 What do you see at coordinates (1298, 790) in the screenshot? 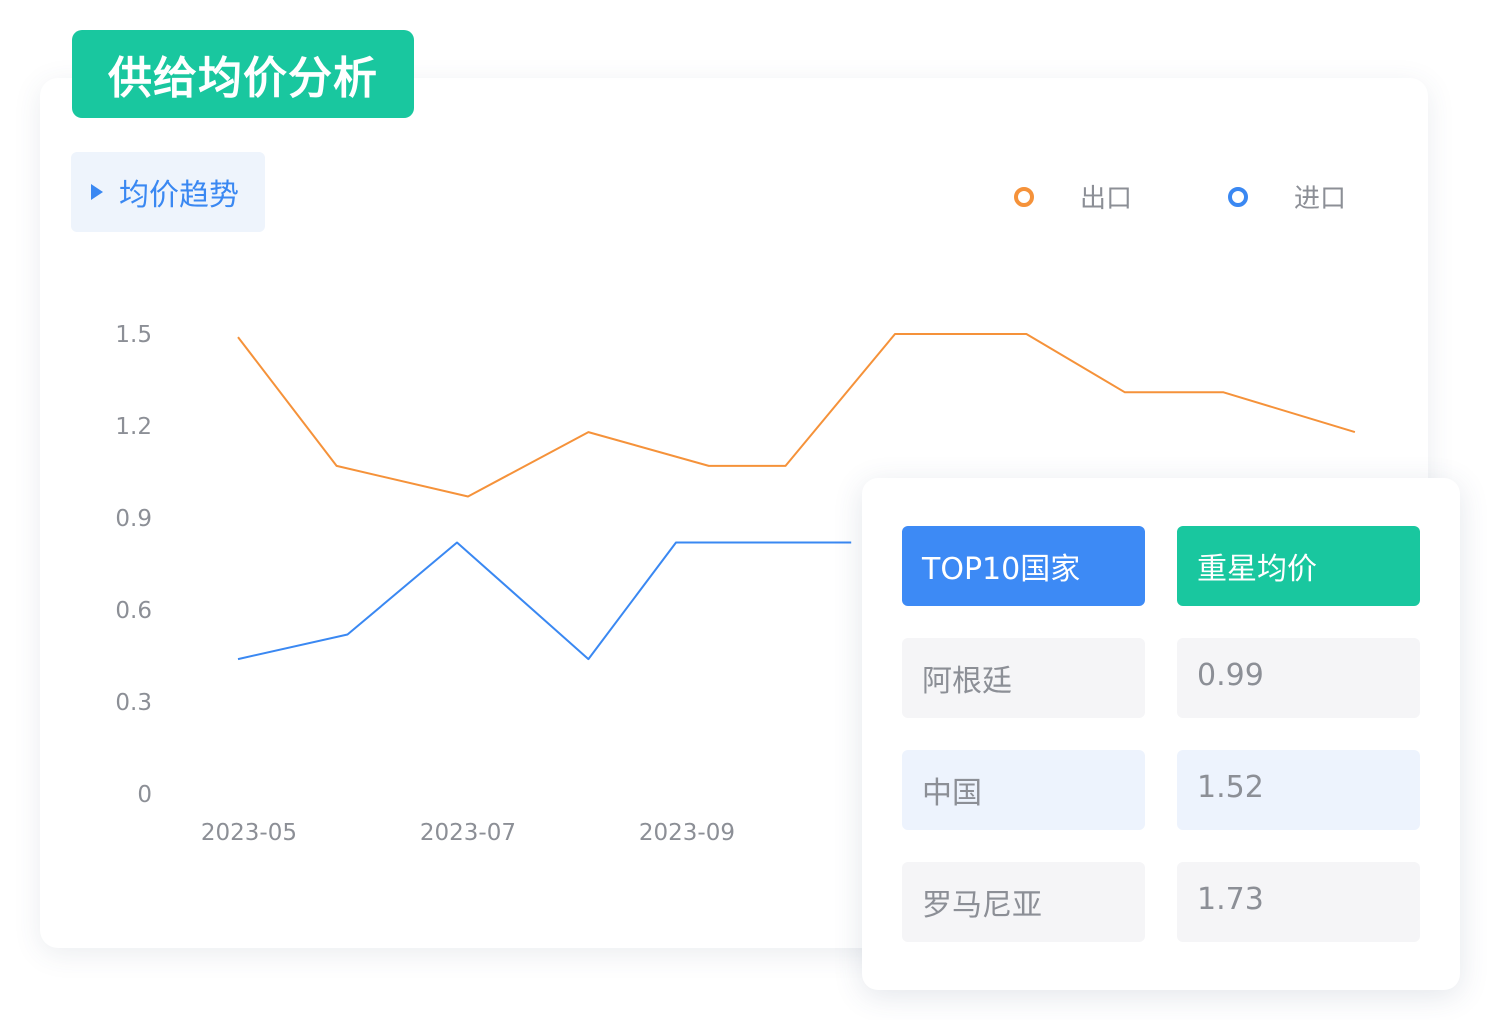
I see `table-cell-price: 1.52` at bounding box center [1298, 790].